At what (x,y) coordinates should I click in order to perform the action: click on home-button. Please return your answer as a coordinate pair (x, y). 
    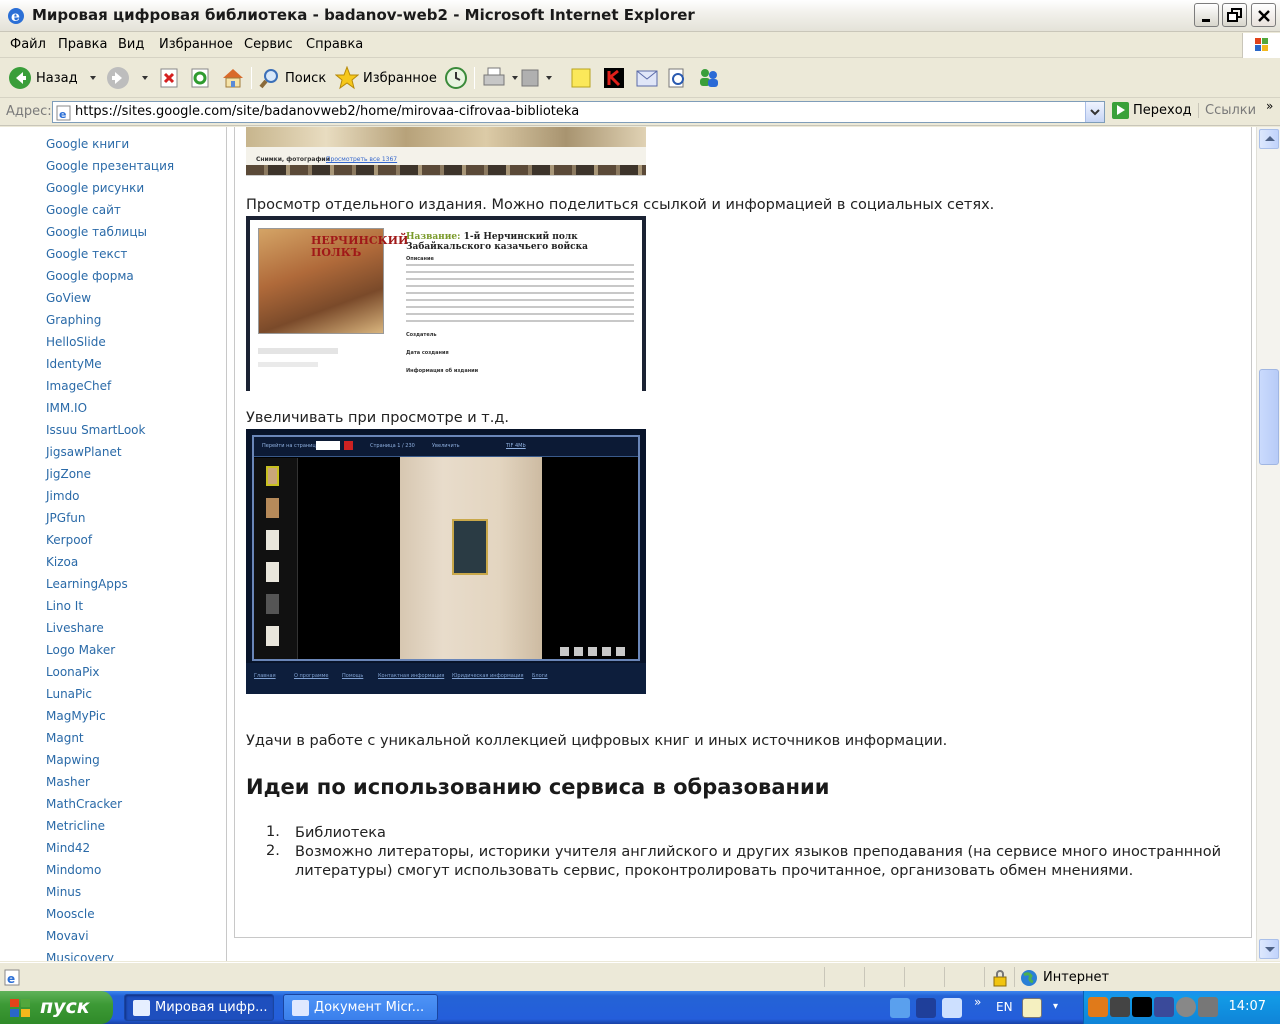
    Looking at the image, I should click on (233, 78).